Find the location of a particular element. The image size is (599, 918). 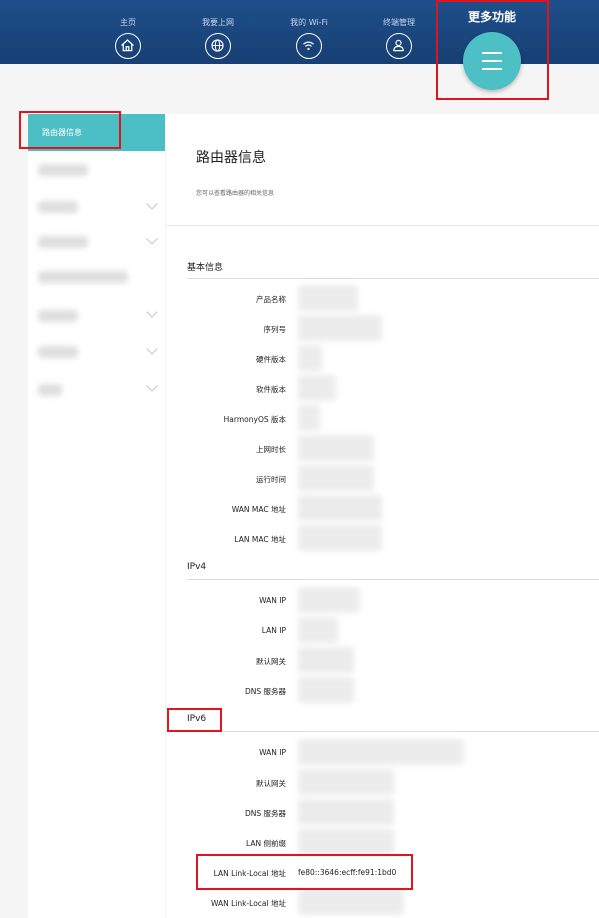

user-icon is located at coordinates (399, 46).